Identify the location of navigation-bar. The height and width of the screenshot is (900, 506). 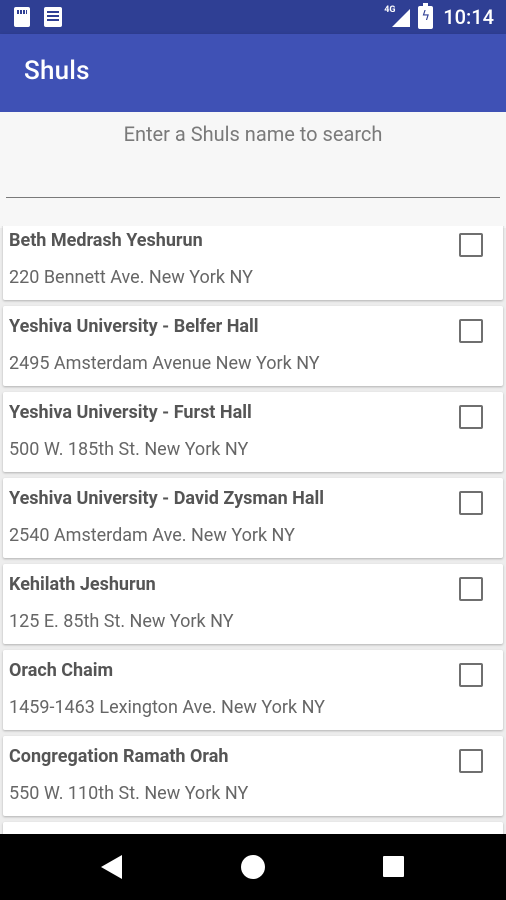
(253, 867).